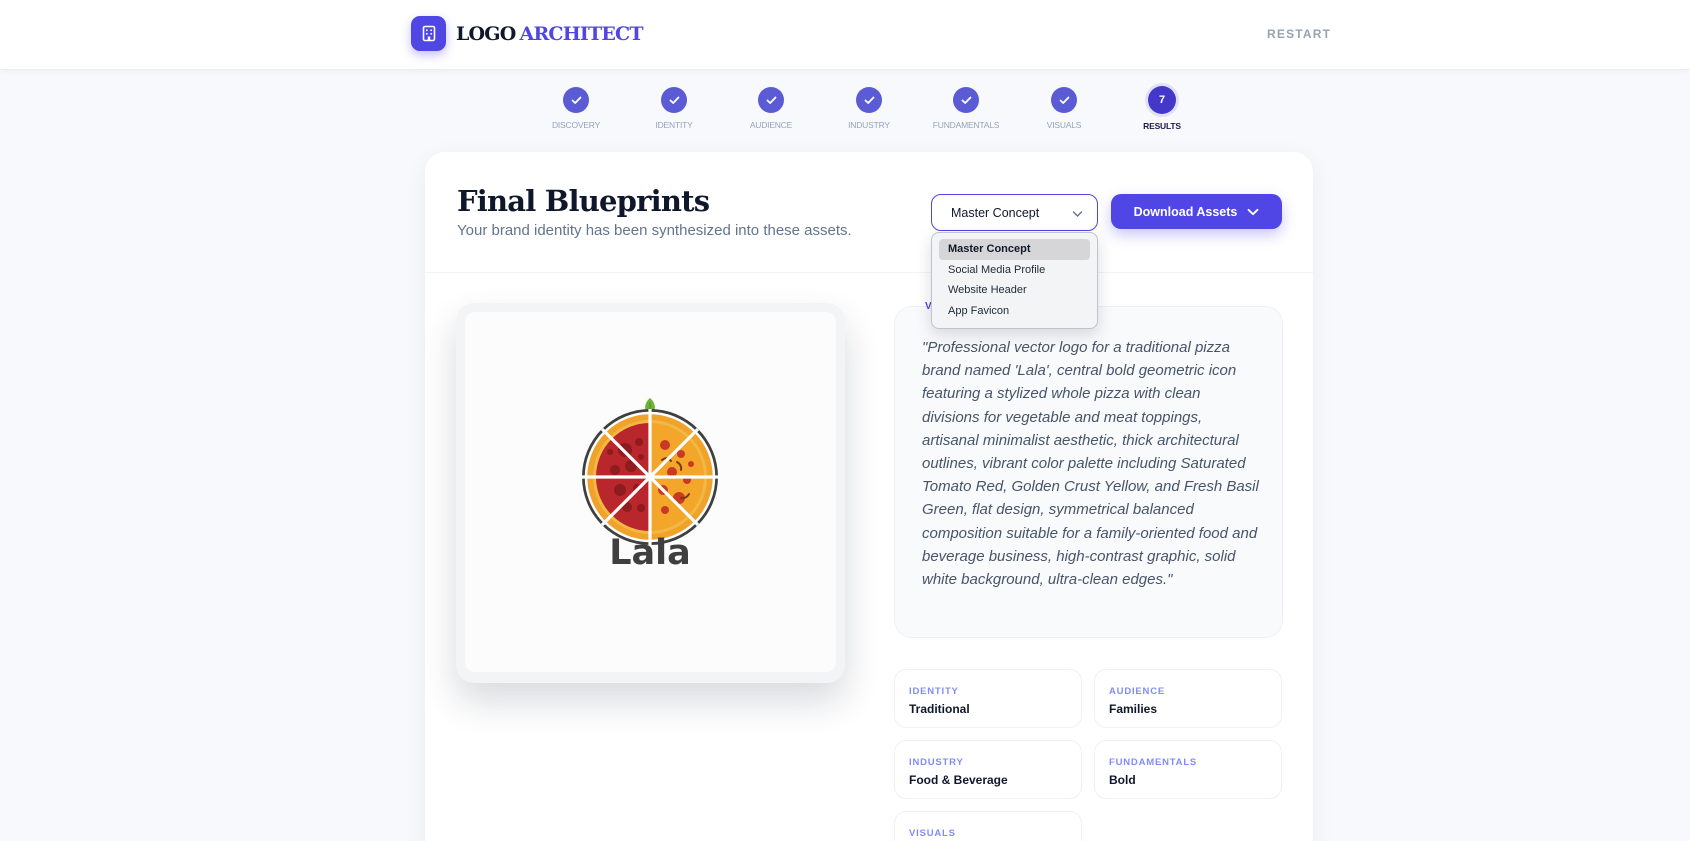 This screenshot has width=1690, height=841. I want to click on step-results: 7 RESULTS, so click(1162, 108).